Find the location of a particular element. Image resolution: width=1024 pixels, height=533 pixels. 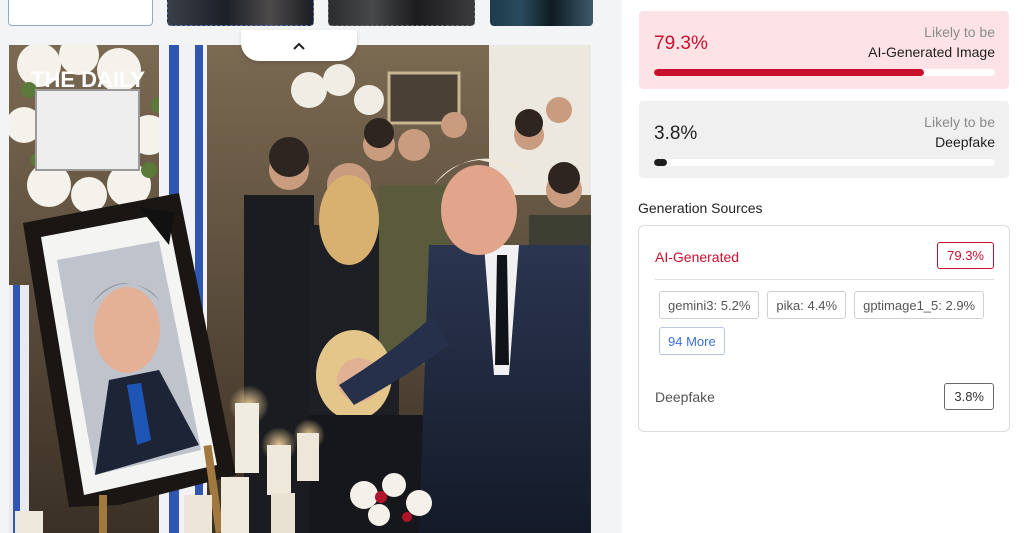

ai-generated-source-label: AI-Generated is located at coordinates (697, 257).